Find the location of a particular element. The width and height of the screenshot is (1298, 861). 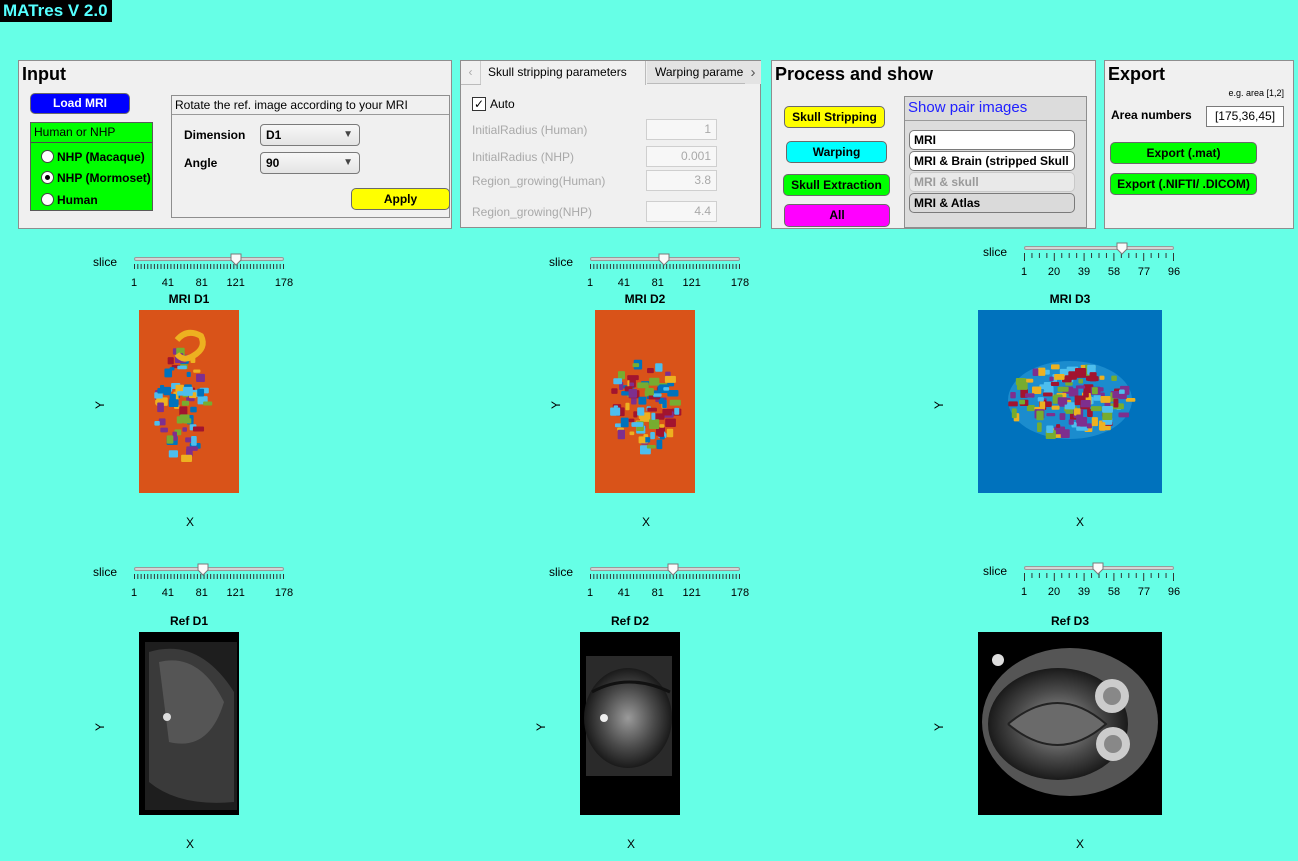

view-title-mri-d3: MRI D3 is located at coordinates (1070, 299).